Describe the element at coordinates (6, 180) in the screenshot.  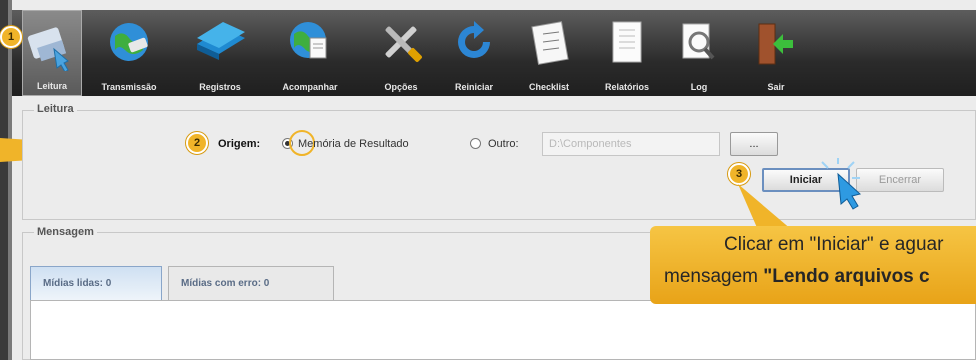
I see `window-edge` at that location.